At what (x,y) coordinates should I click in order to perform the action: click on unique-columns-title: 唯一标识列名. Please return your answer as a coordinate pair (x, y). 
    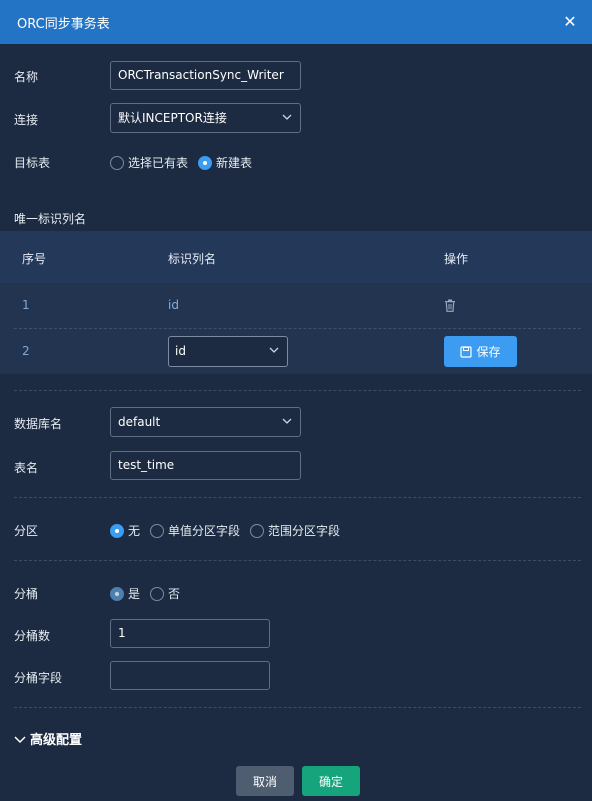
    Looking at the image, I should click on (50, 219).